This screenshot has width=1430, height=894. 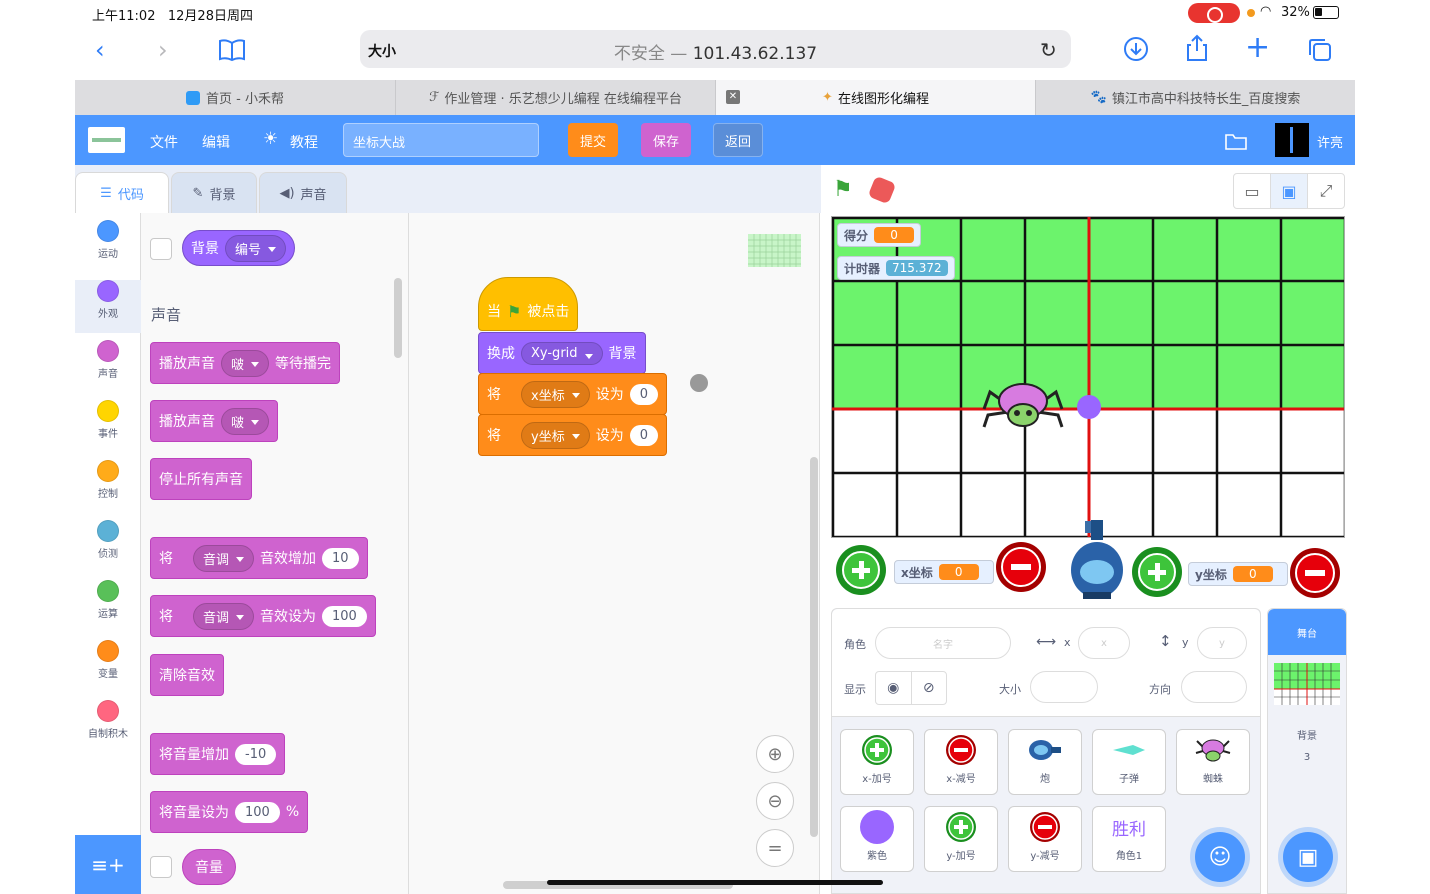 What do you see at coordinates (235, 97) in the screenshot?
I see `tab-home: 首页 - 小禾帮` at bounding box center [235, 97].